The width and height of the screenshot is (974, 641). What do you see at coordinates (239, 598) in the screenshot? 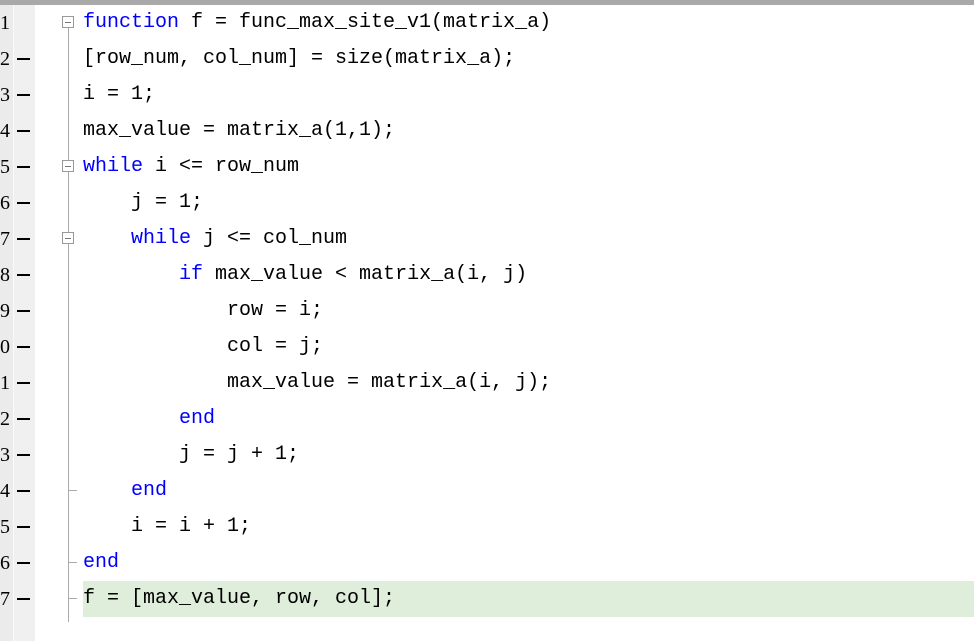
I see `code-body: f = [max_value, row, col];` at bounding box center [239, 598].